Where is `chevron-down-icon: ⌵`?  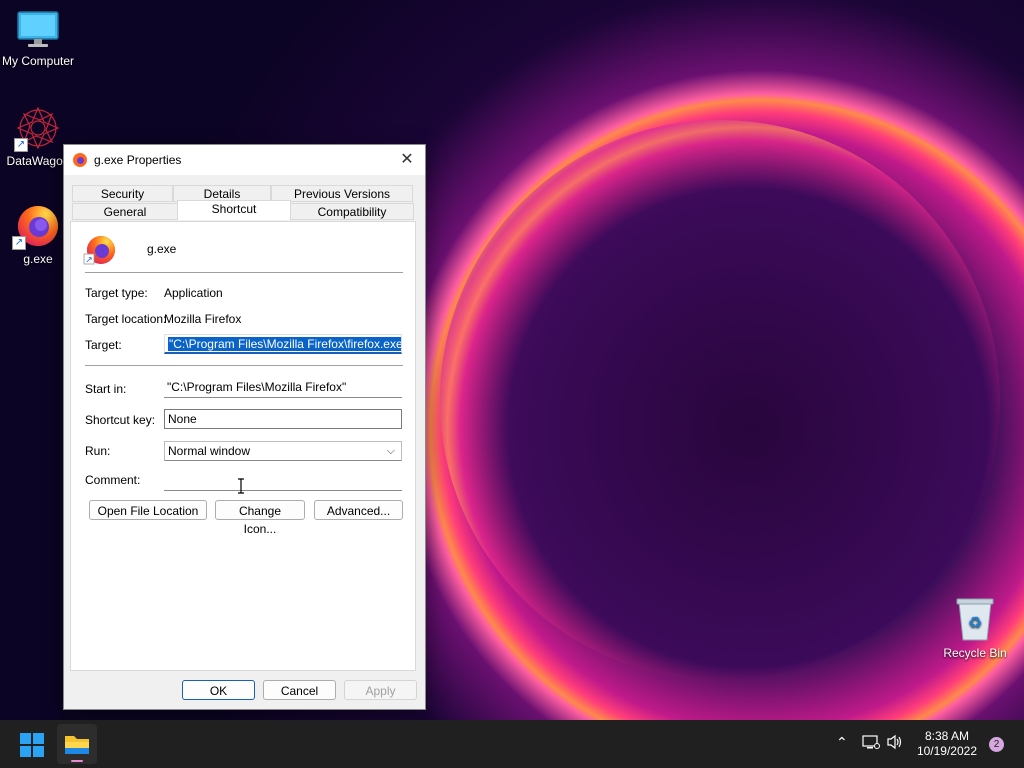 chevron-down-icon: ⌵ is located at coordinates (390, 451).